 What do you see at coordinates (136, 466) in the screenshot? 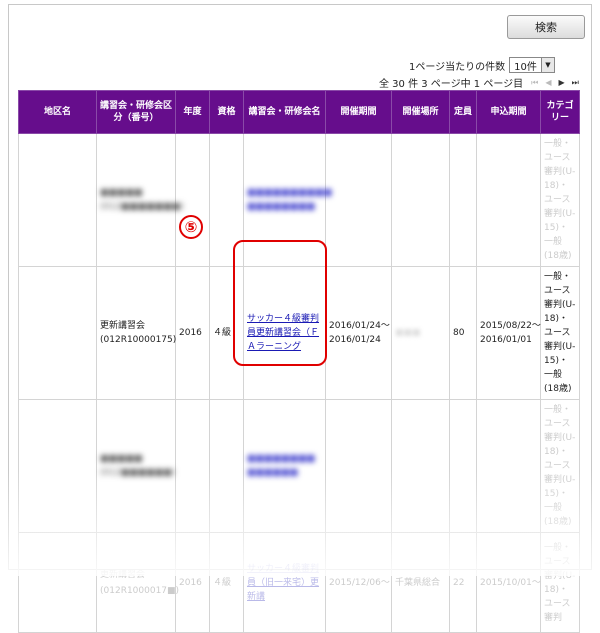
I see `cell-division: ■■■■■ (012■■■■■■)` at bounding box center [136, 466].